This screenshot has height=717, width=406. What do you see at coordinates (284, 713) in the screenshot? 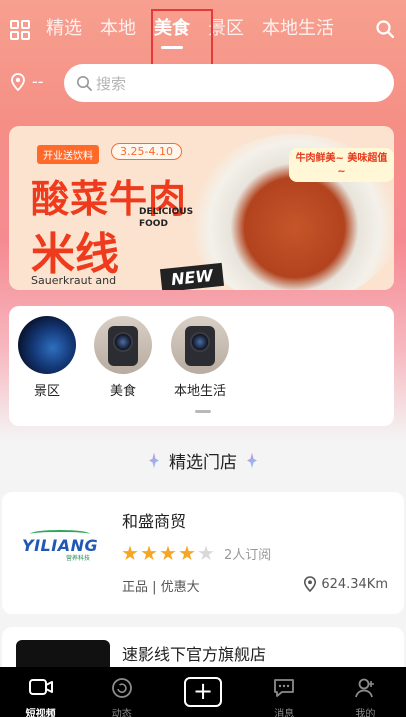
I see `nav-label: 消息` at bounding box center [284, 713].